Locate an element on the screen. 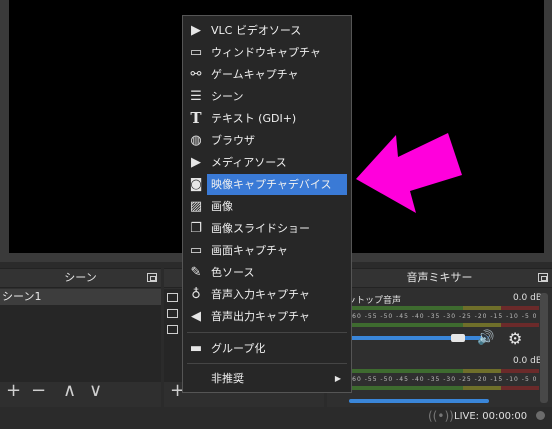 The width and height of the screenshot is (552, 429). menu-item-vlc-video-source: ▶ VLC ビデオソース is located at coordinates (267, 30).